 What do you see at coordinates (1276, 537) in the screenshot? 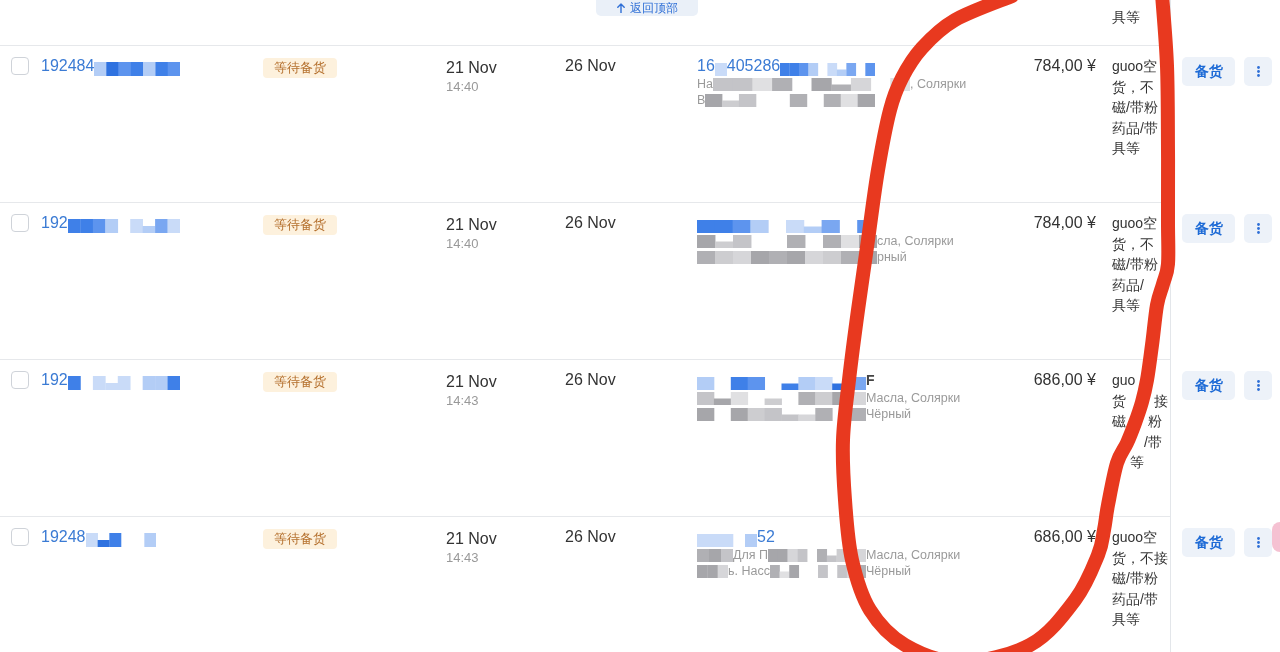
I see `floating-bubble` at bounding box center [1276, 537].